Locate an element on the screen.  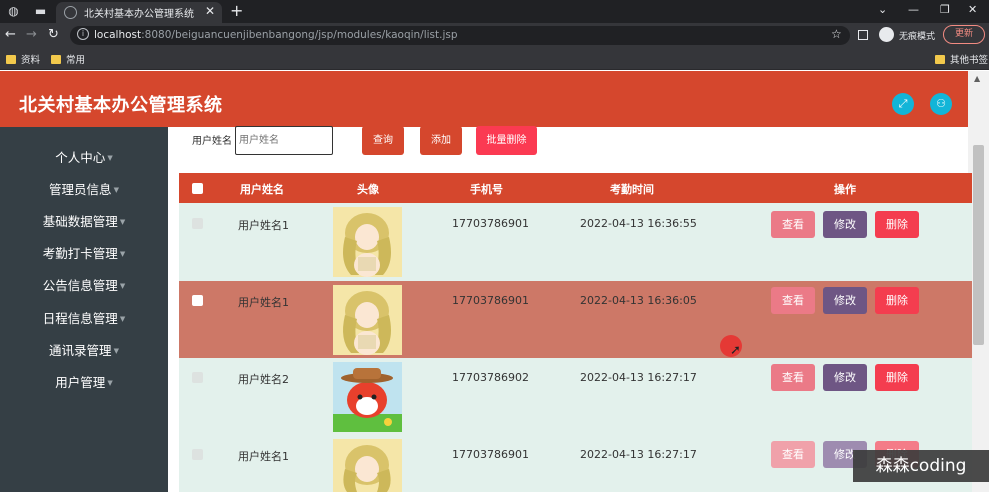
scrollbar-thumb is located at coordinates (978, 245).